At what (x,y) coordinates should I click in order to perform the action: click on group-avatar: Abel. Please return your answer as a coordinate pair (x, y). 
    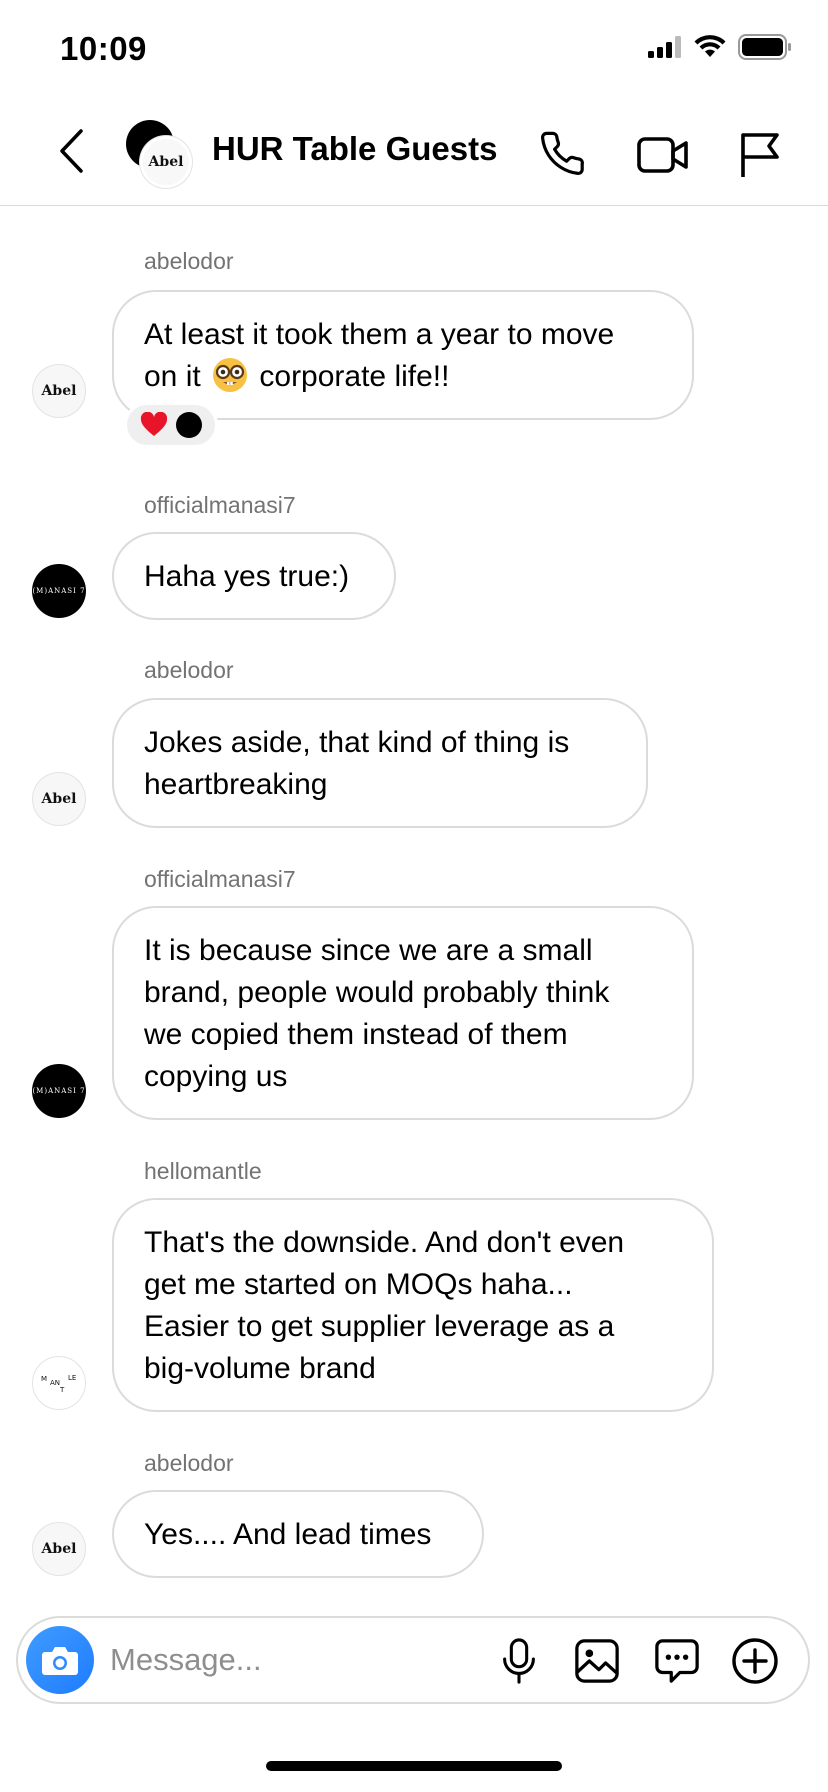
    Looking at the image, I should click on (160, 154).